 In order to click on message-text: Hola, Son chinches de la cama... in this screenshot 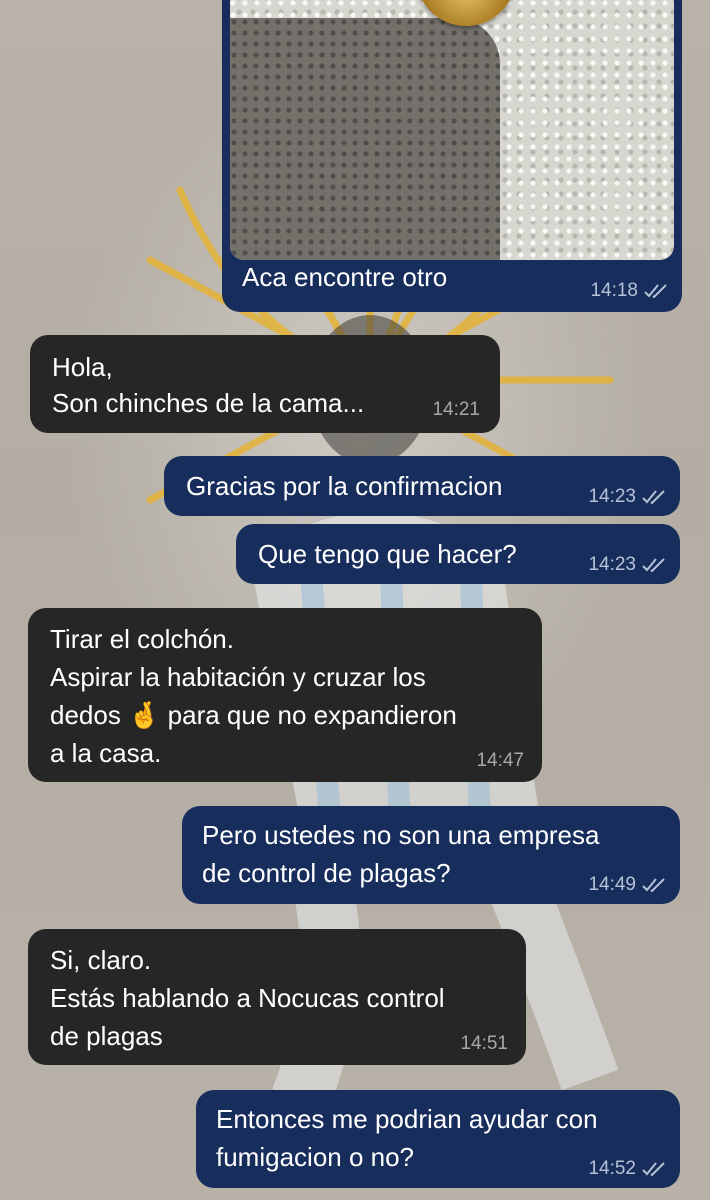, I will do `click(208, 385)`.